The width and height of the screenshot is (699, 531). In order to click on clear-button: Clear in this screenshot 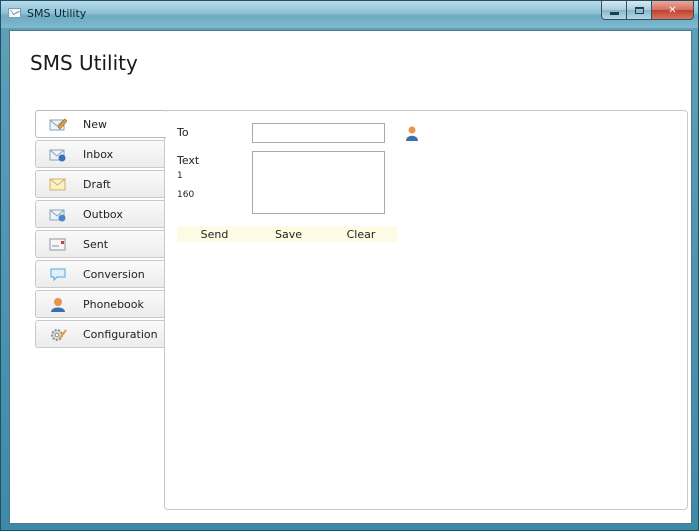, I will do `click(361, 234)`.